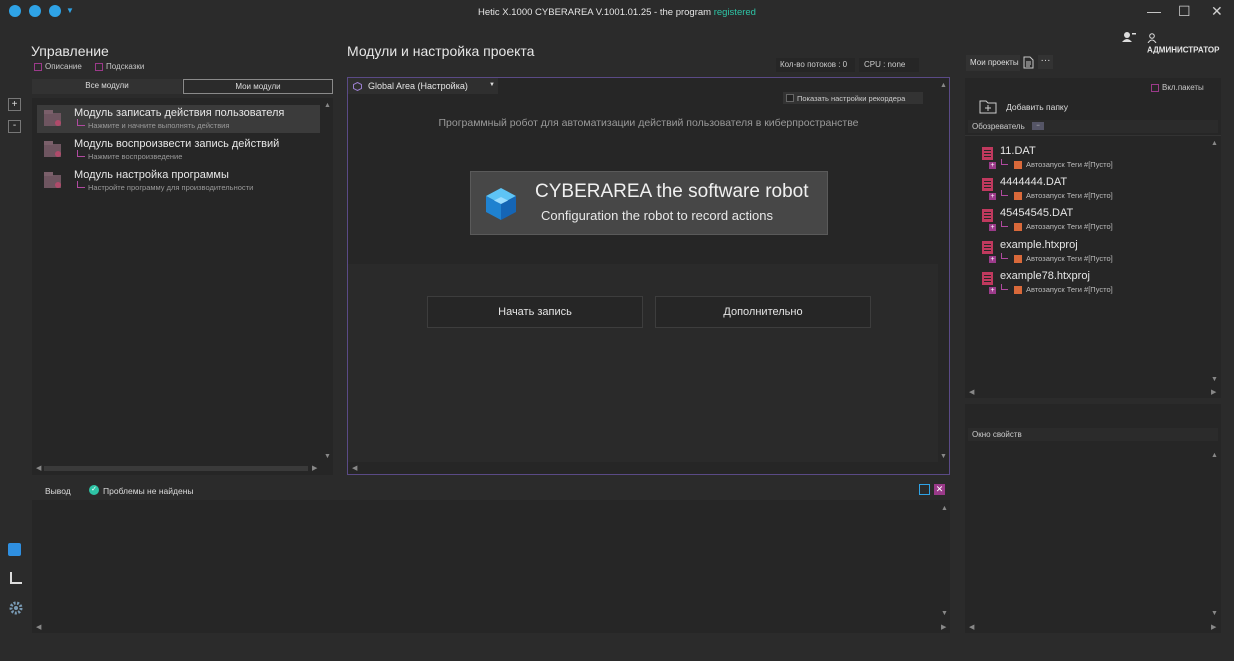 Image resolution: width=1234 pixels, height=661 pixels. What do you see at coordinates (94, 490) in the screenshot?
I see `check-icon: ✓` at bounding box center [94, 490].